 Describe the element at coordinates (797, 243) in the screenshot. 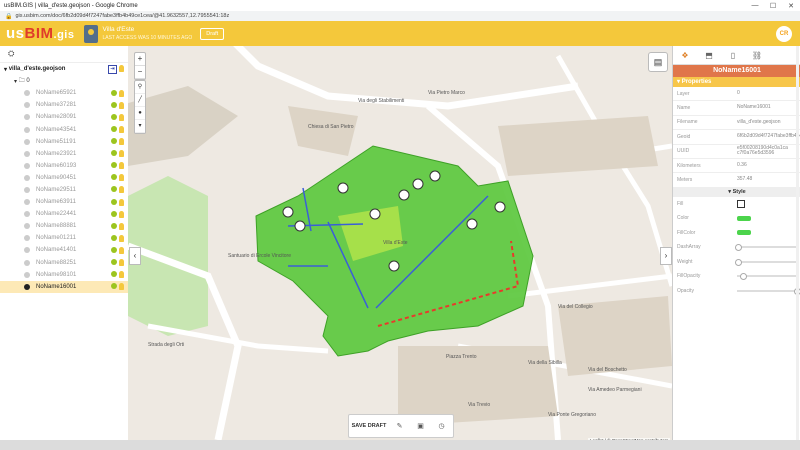

I see `panel-scrollbar` at that location.